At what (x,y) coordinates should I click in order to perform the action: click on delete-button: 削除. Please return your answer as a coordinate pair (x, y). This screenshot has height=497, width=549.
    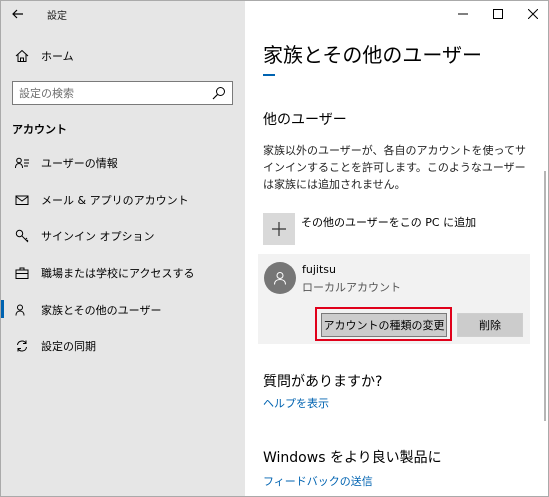
    Looking at the image, I should click on (490, 325).